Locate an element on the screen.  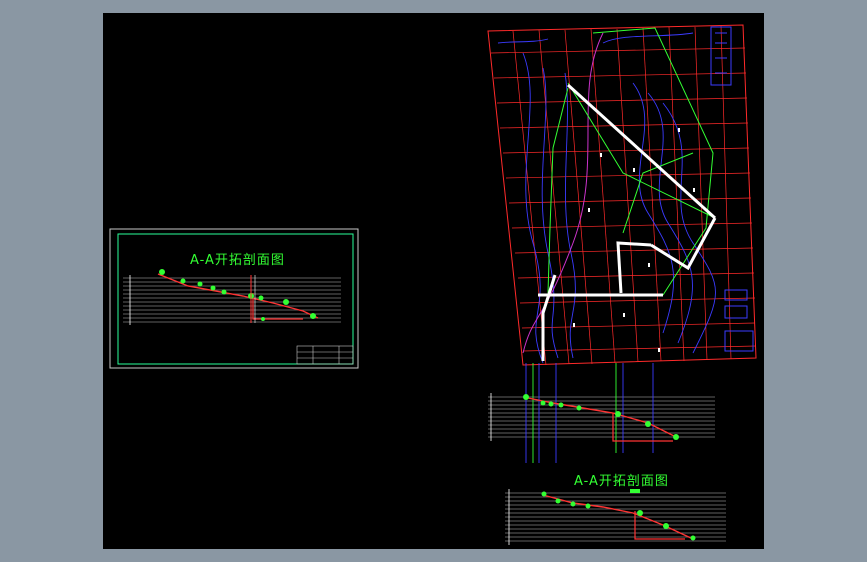
plan-markers is located at coordinates (634, 240).